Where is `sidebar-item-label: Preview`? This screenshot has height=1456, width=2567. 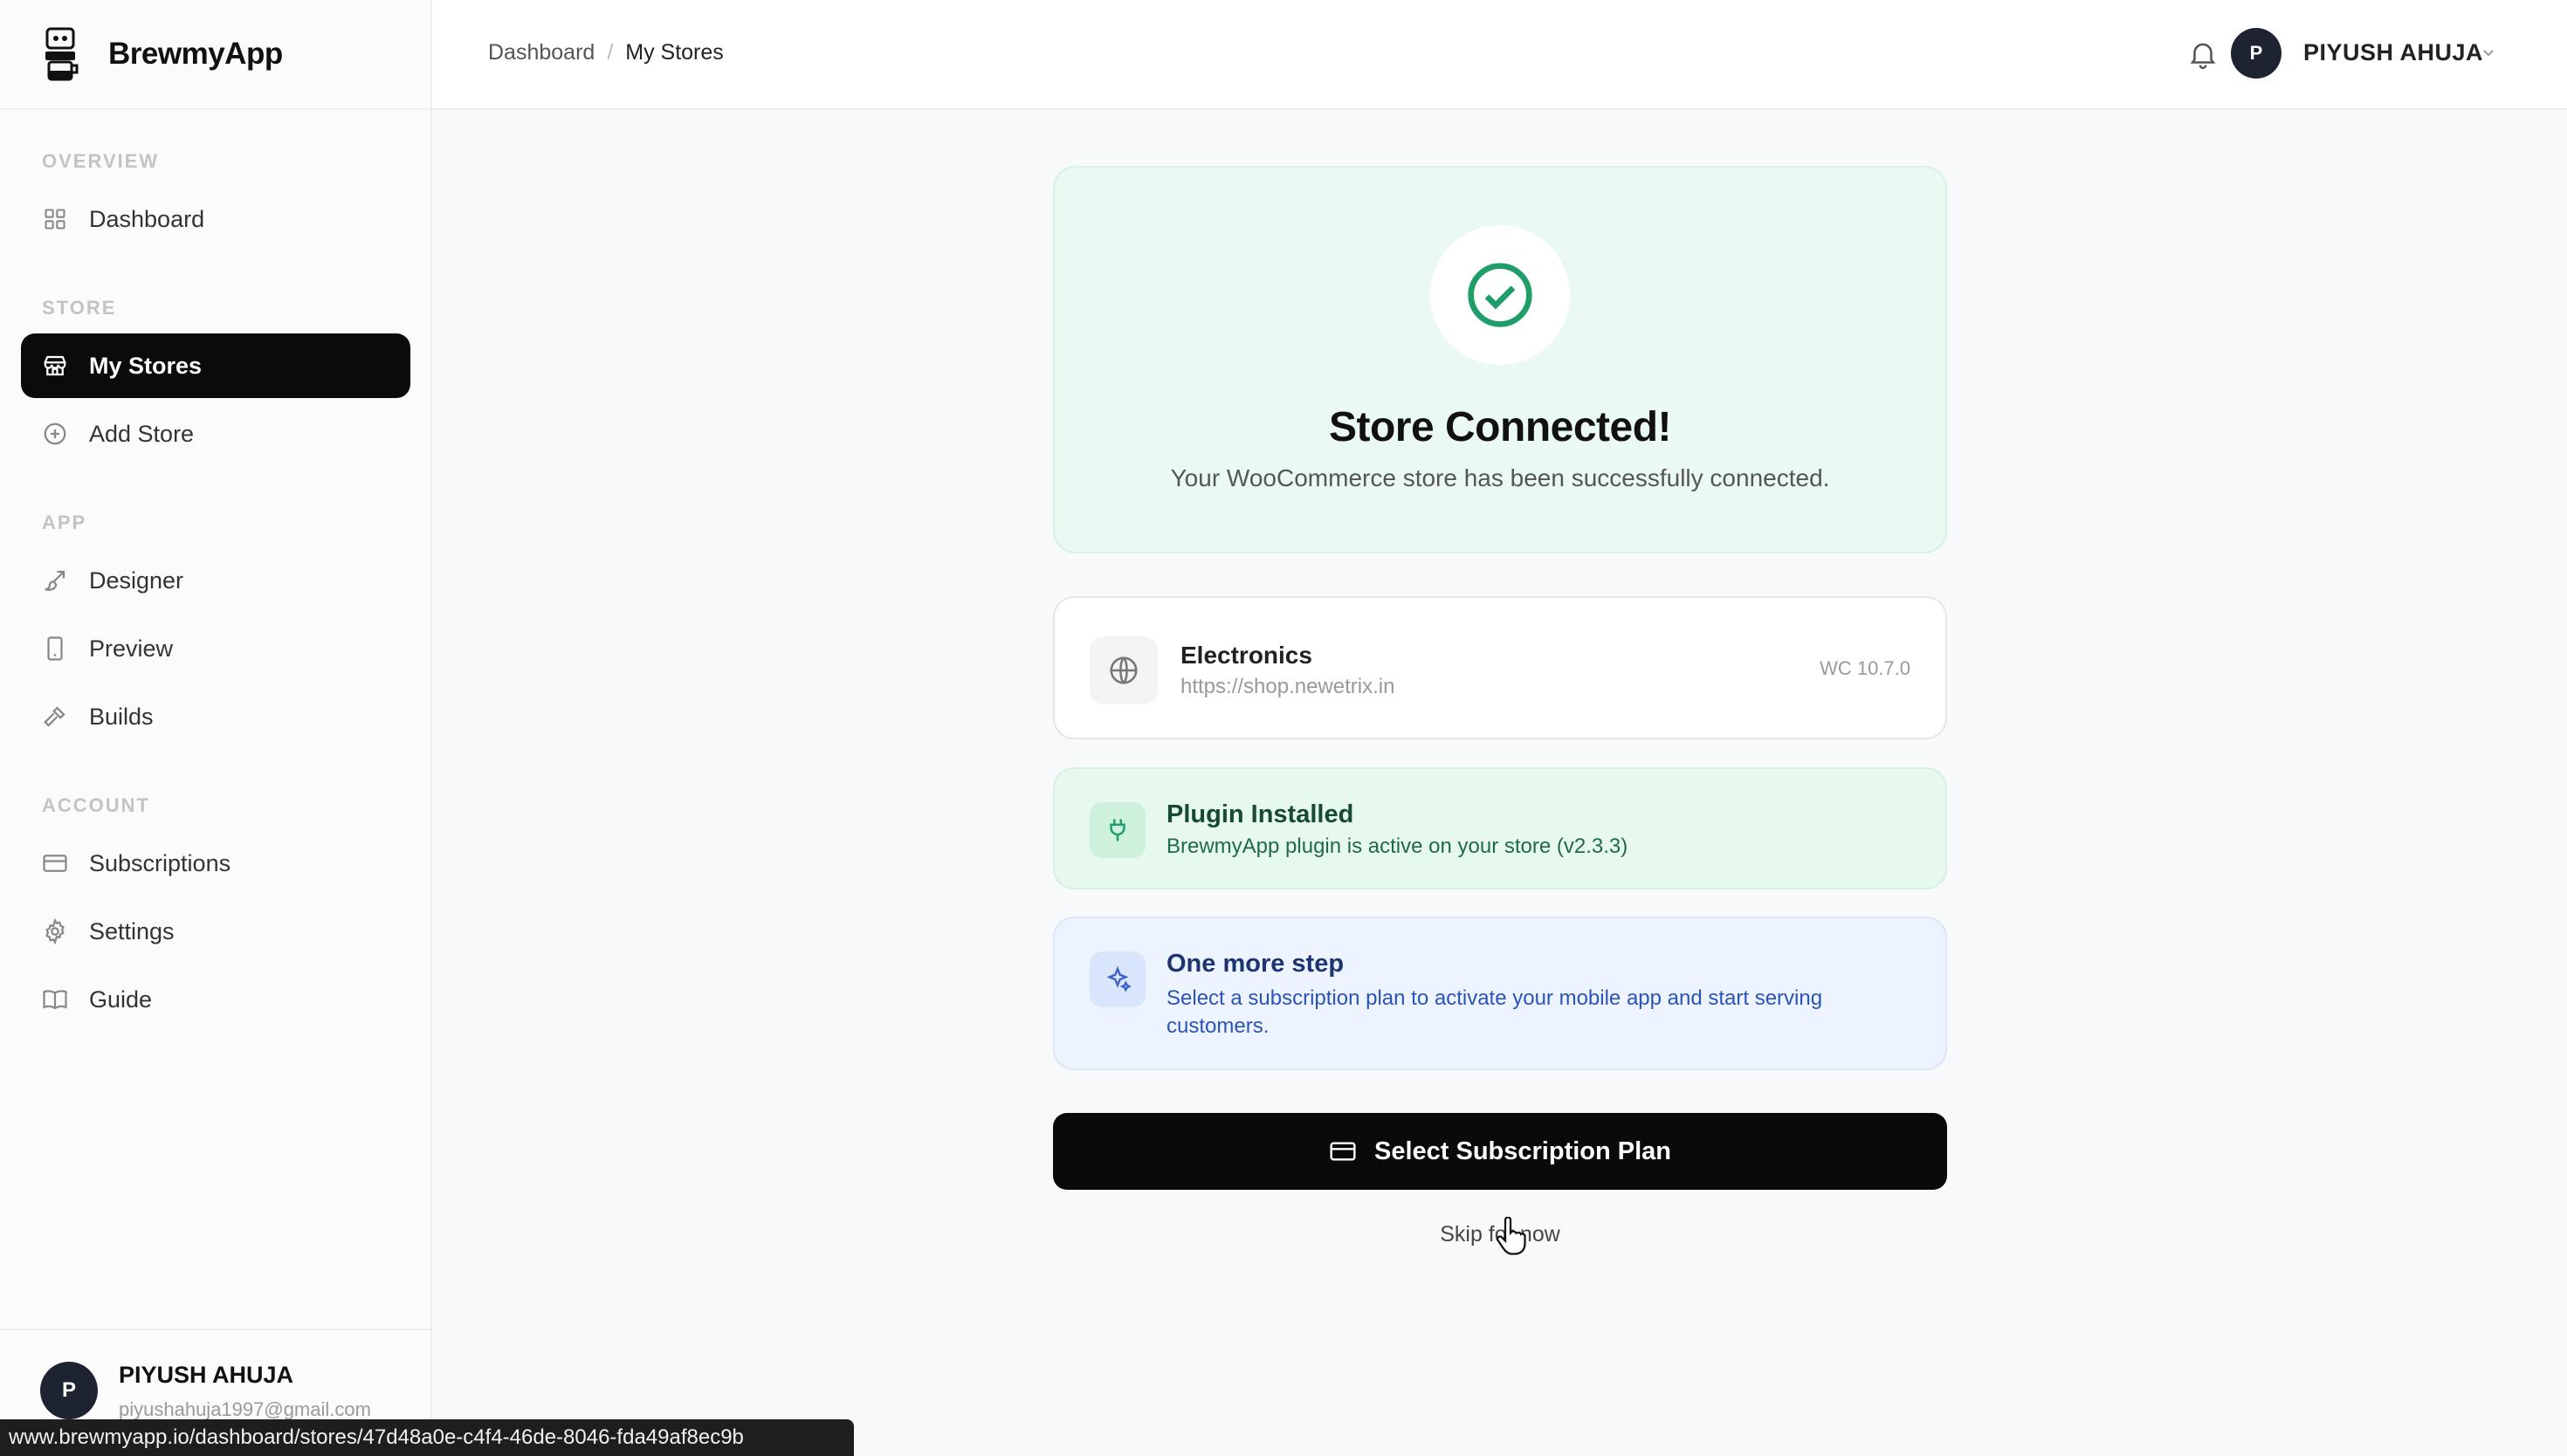
sidebar-item-label: Preview is located at coordinates (131, 648).